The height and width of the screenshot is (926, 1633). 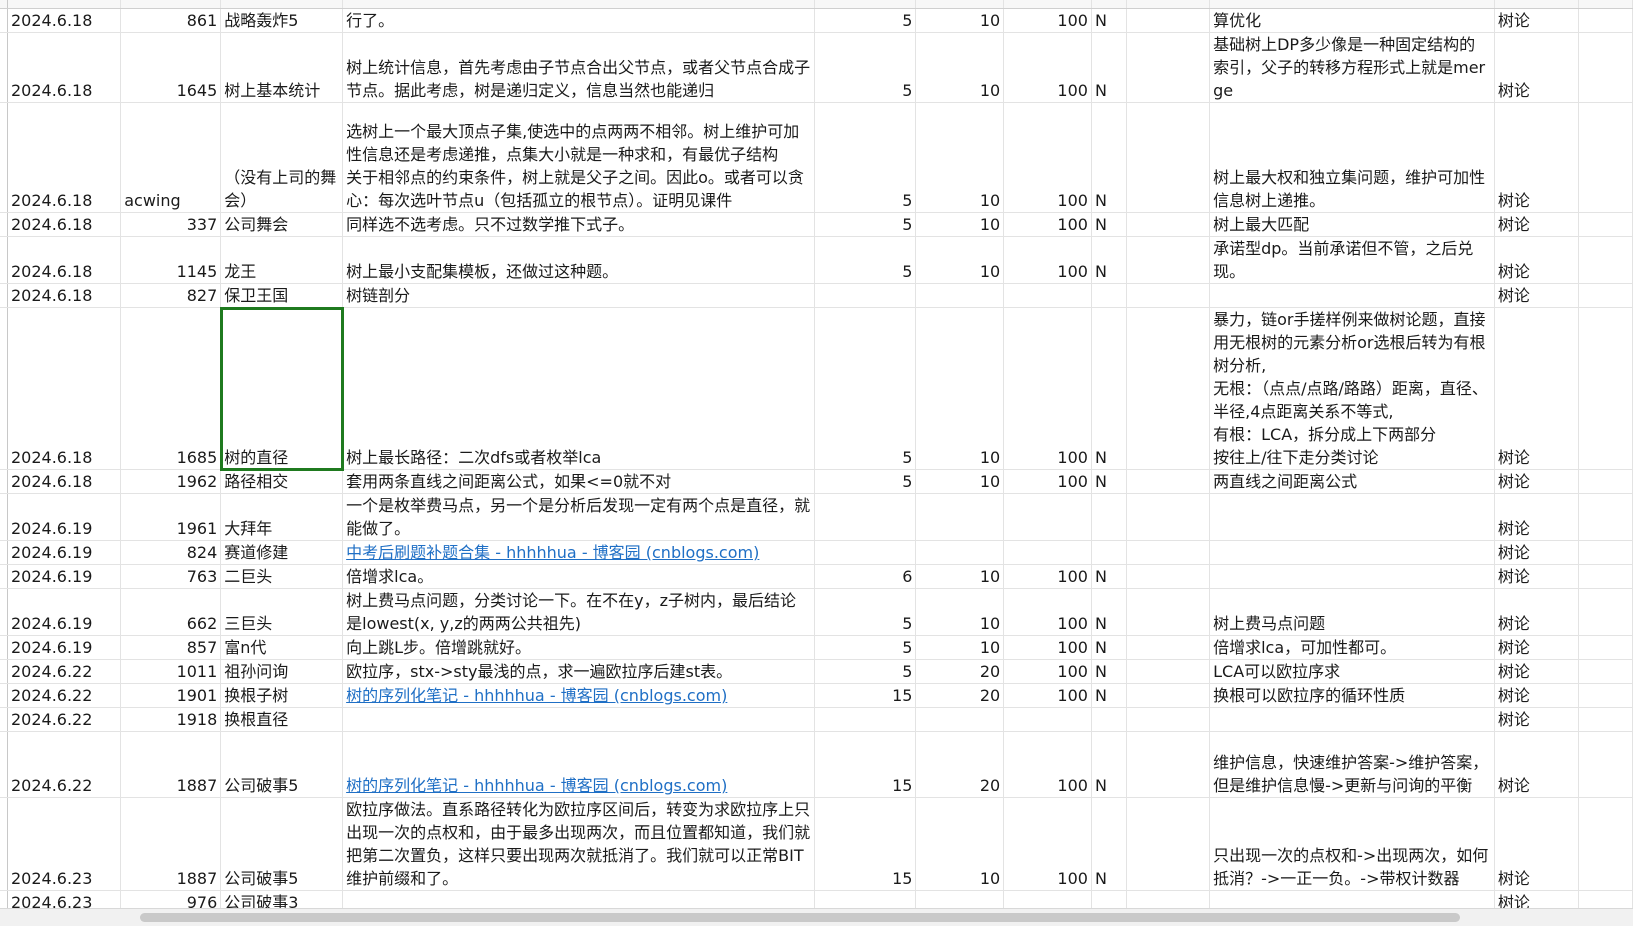 I want to click on notes-cell: 中考后刷题补题合集 - hhhhhua - 博客园 (cnblogs.com), so click(x=578, y=552).